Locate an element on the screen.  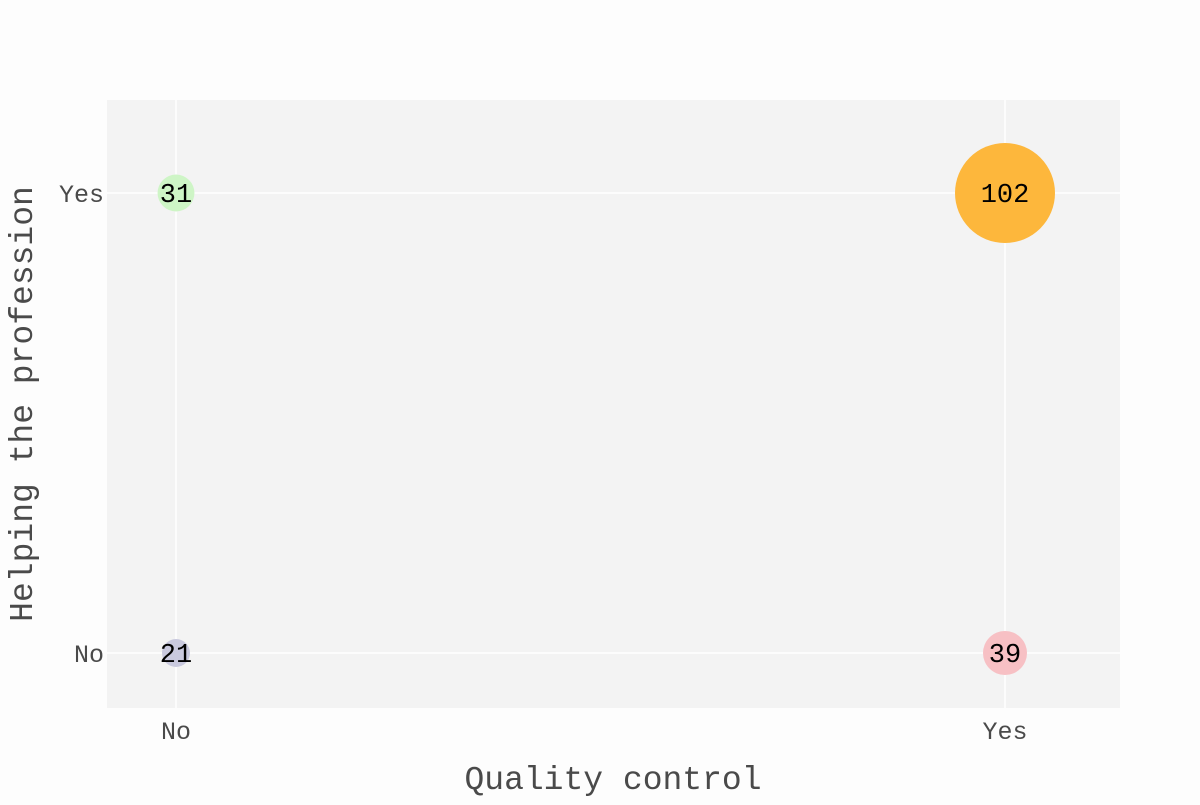
x-tick-label-yes: Yes is located at coordinates (1004, 732).